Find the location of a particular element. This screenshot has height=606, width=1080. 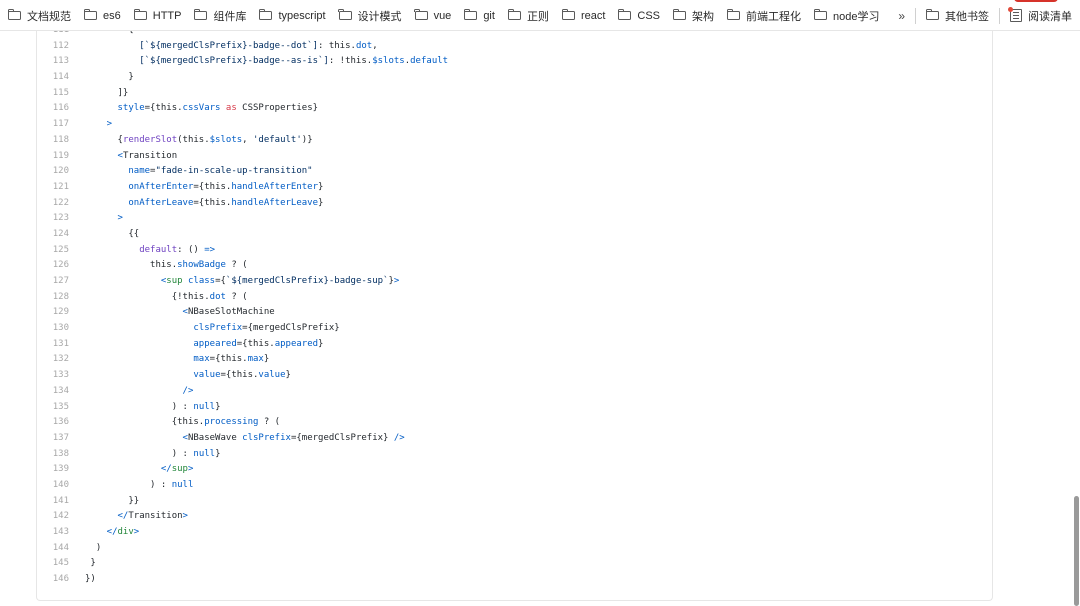

code-token: sup is located at coordinates (174, 281).